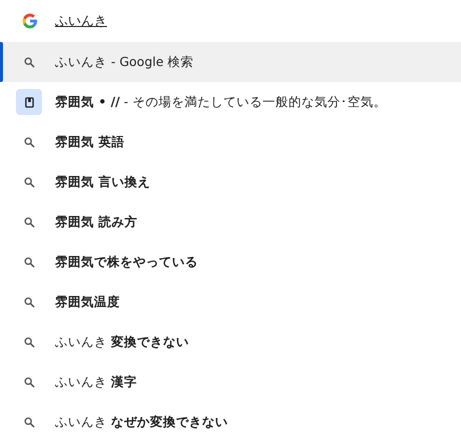 Image resolution: width=461 pixels, height=438 pixels. What do you see at coordinates (87, 302) in the screenshot?
I see `suggestion-text: 雰囲気温度` at bounding box center [87, 302].